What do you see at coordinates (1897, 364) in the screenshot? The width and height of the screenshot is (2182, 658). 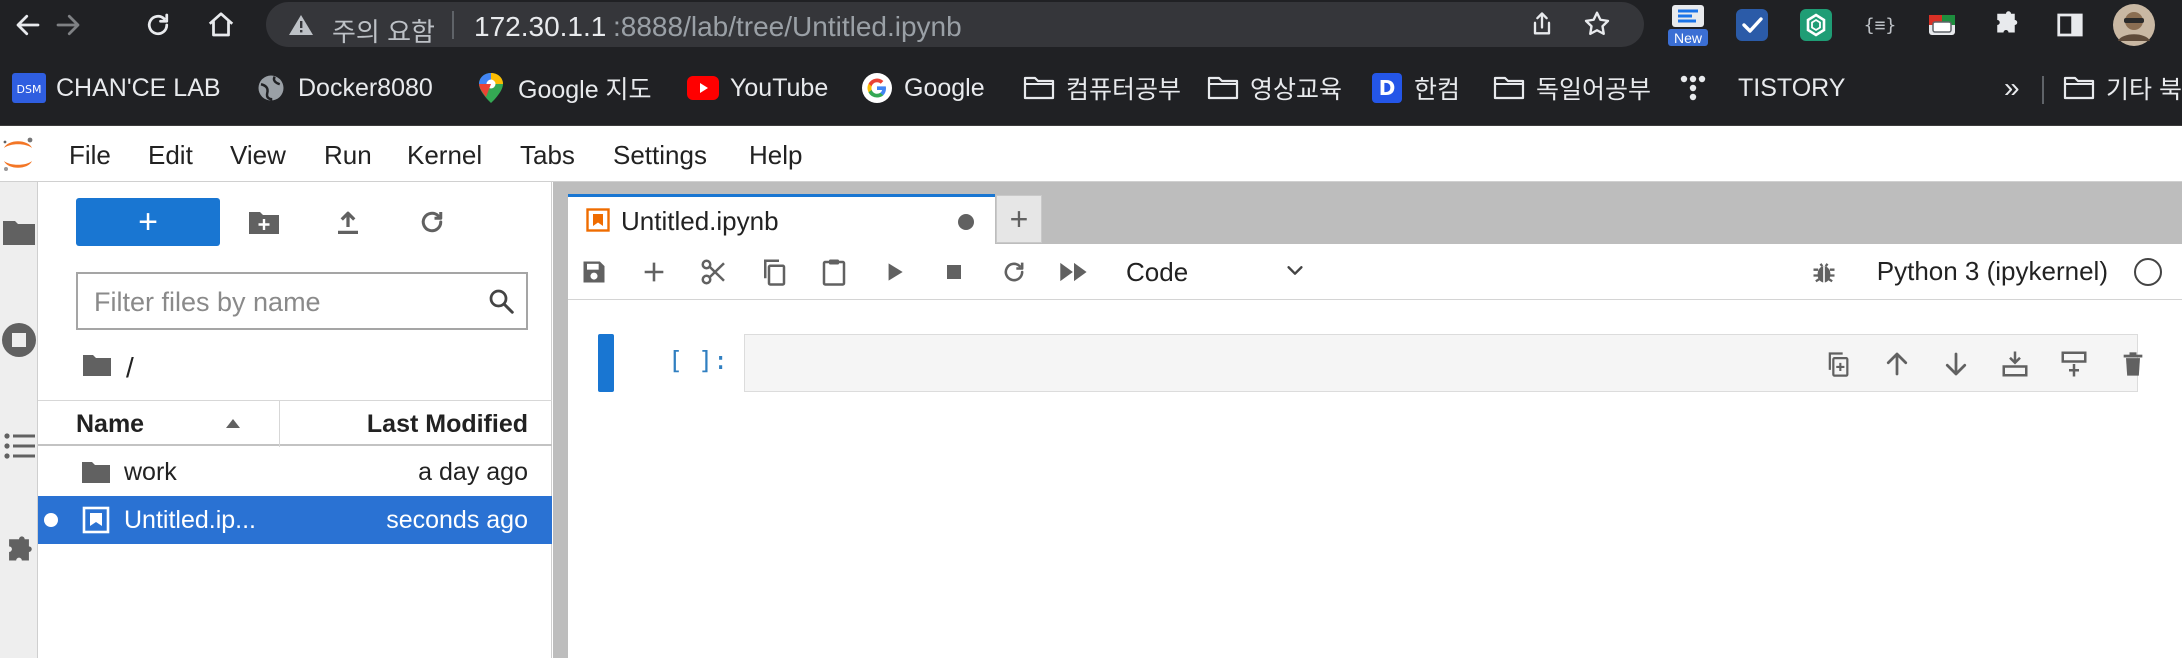 I see `move-up-arrow-icon` at bounding box center [1897, 364].